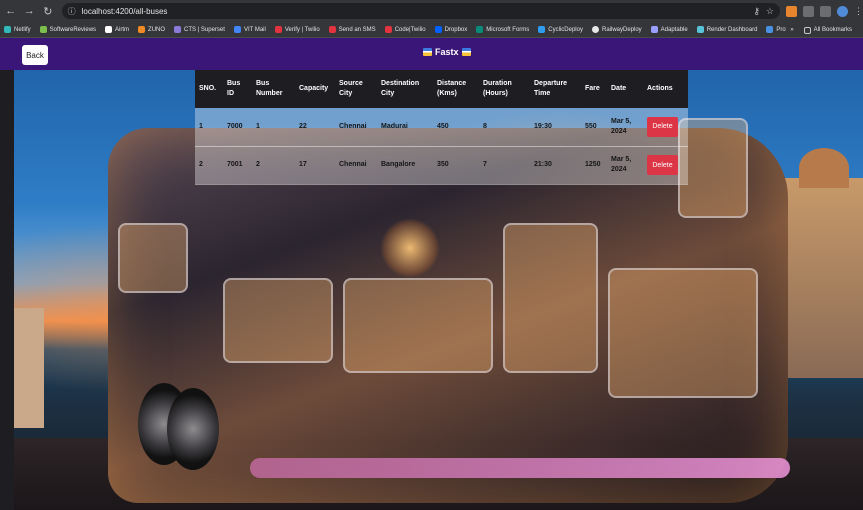  I want to click on header-sno: SNO., so click(208, 88).